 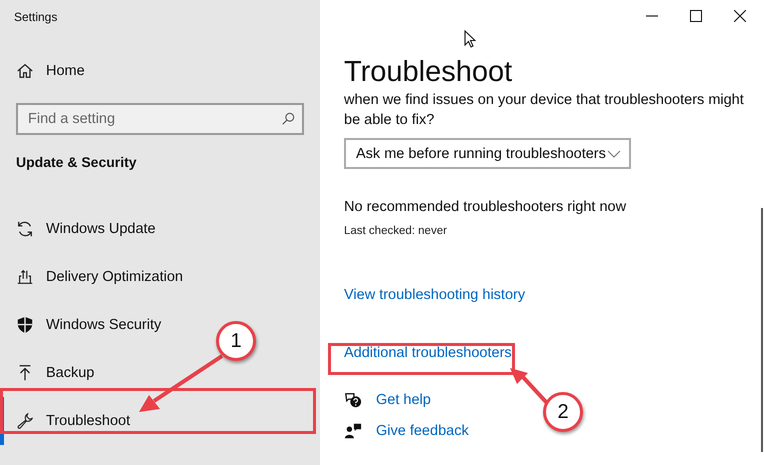 What do you see at coordinates (486, 207) in the screenshot?
I see `status-text: No recommended troubleshooters right now` at bounding box center [486, 207].